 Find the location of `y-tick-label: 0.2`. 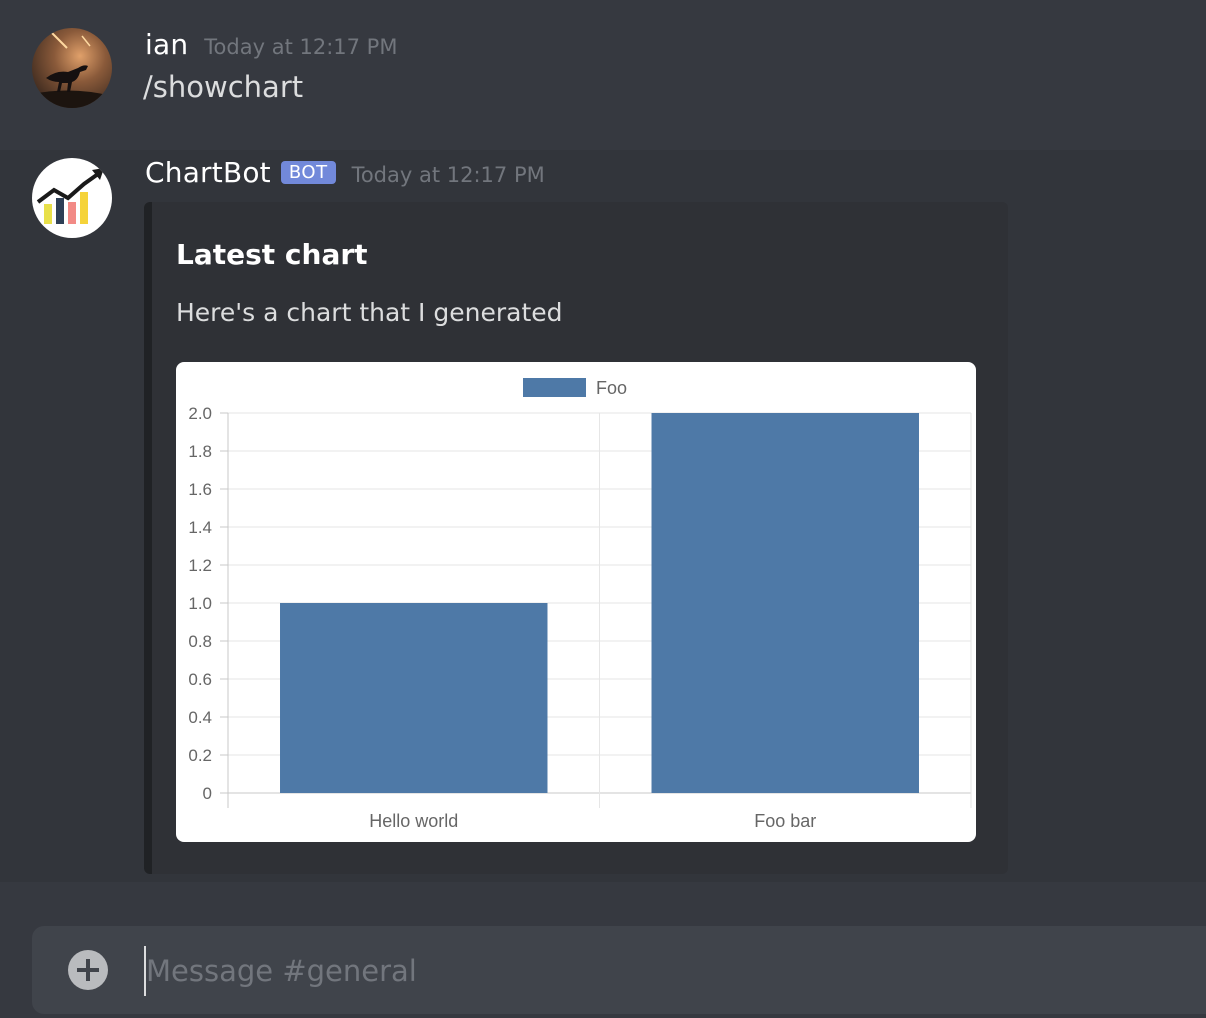

y-tick-label: 0.2 is located at coordinates (200, 755).